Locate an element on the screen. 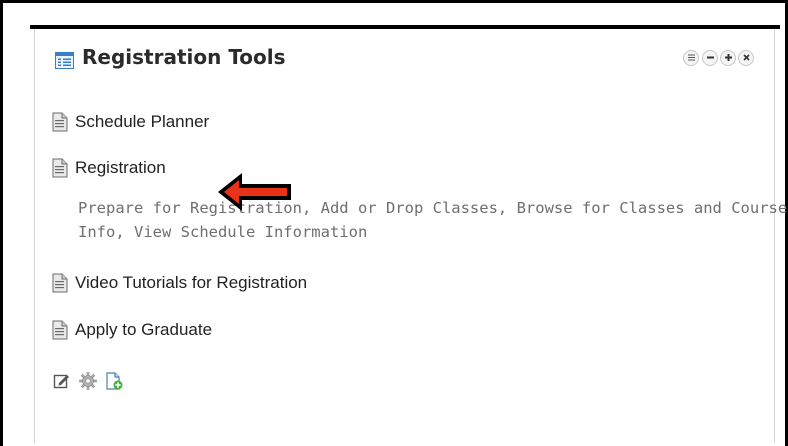 The height and width of the screenshot is (446, 788). portlet-close-button is located at coordinates (746, 58).